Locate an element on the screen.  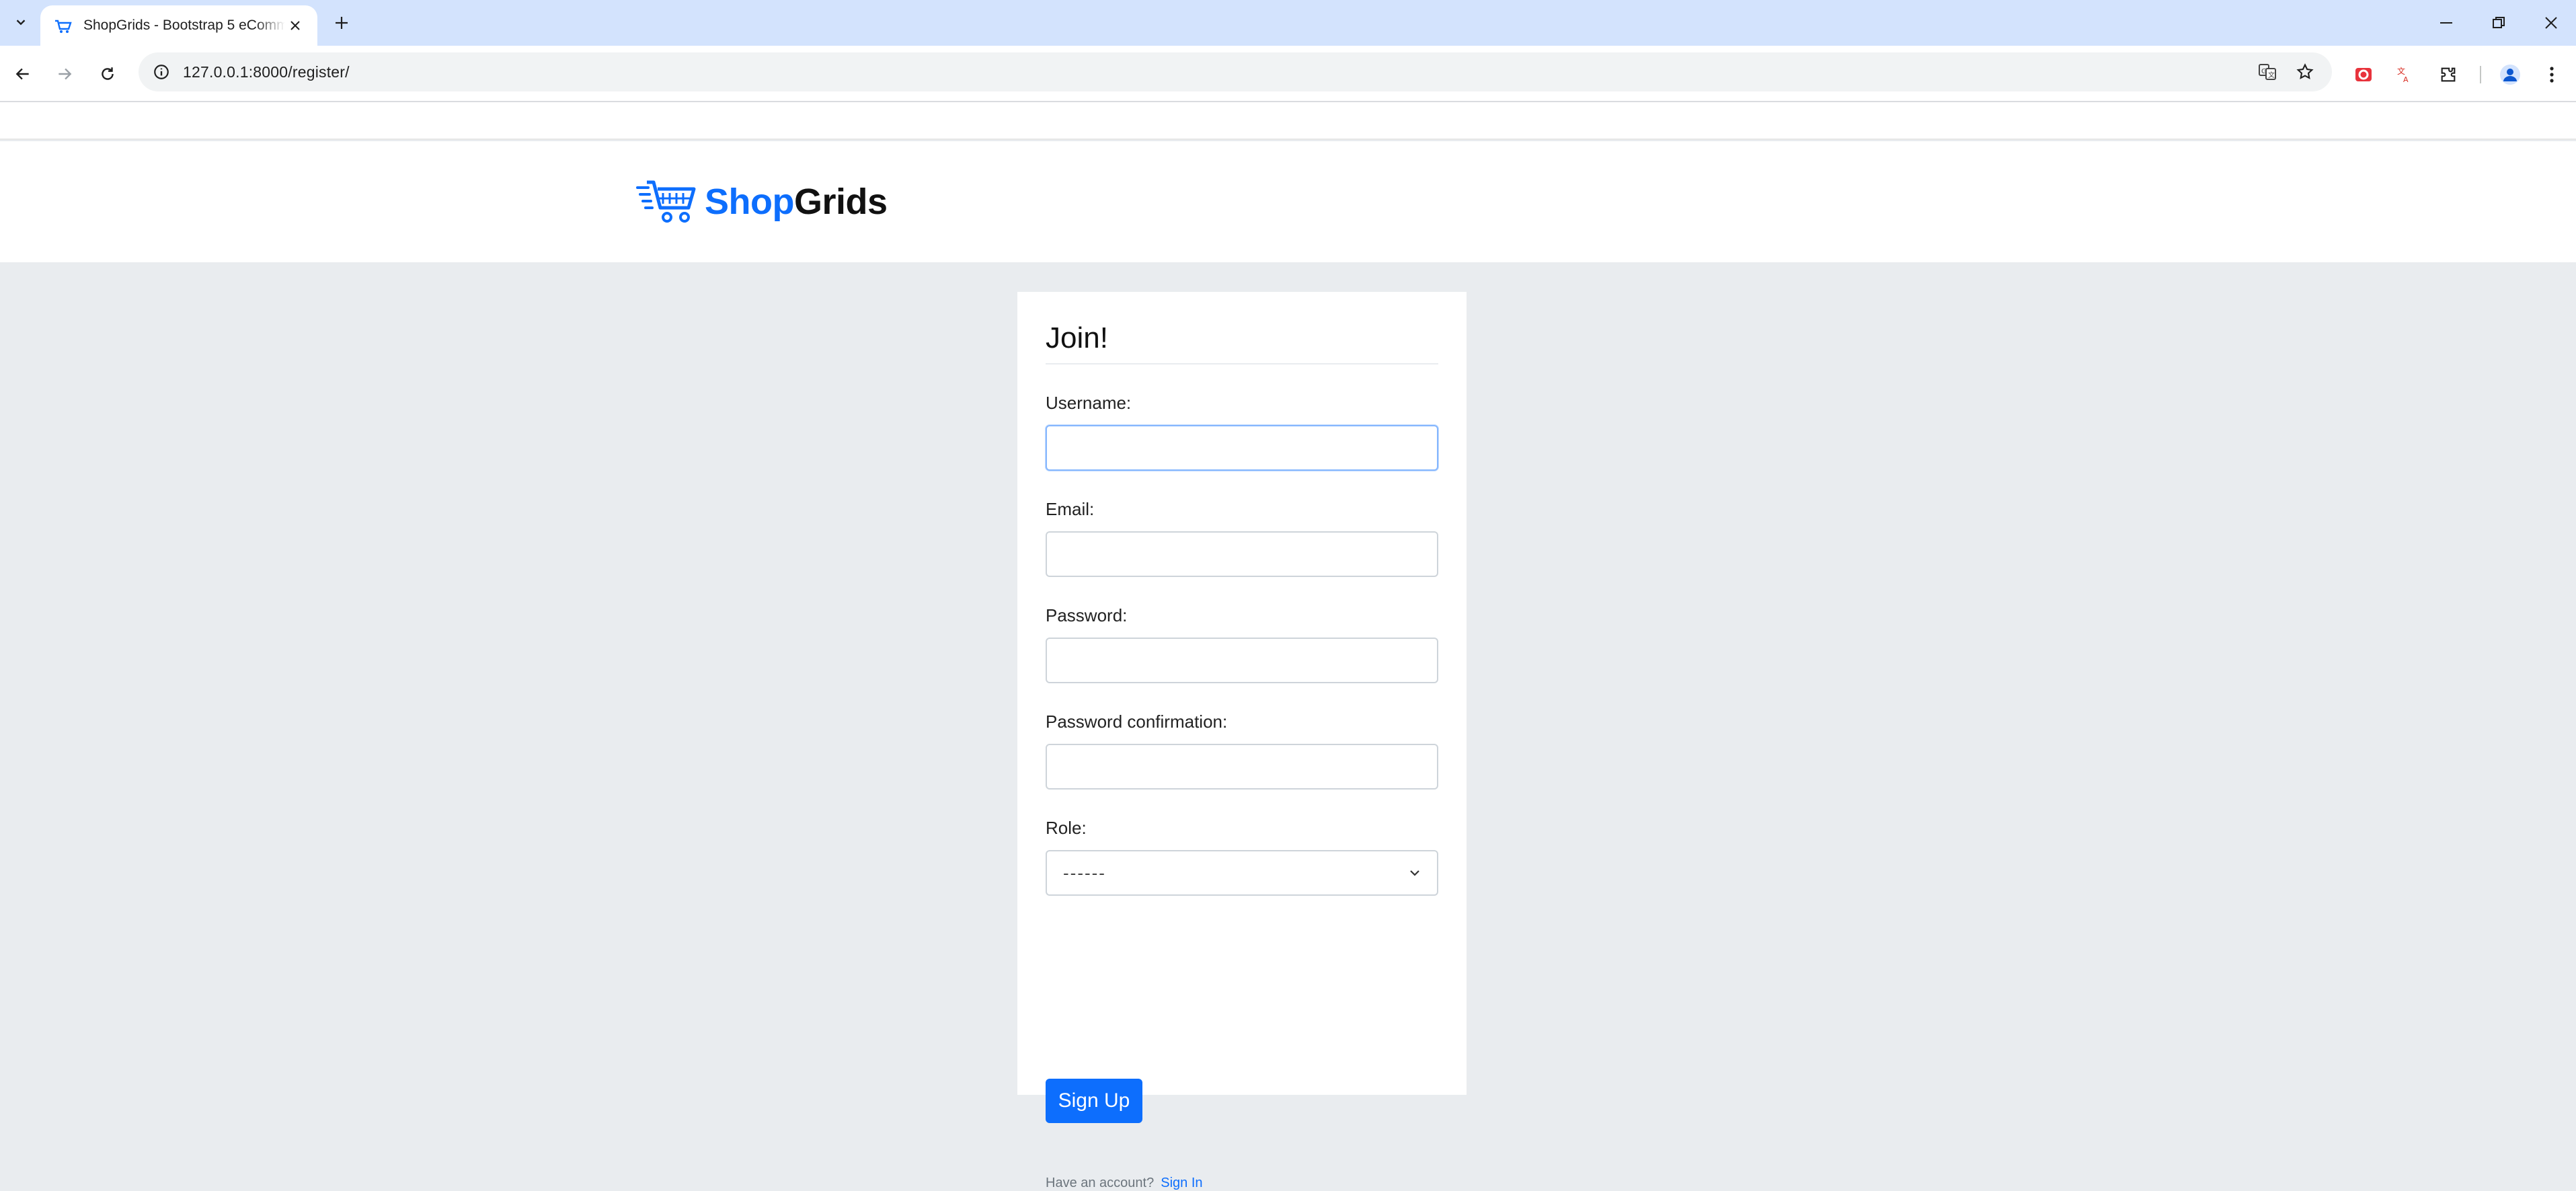
restore-icon is located at coordinates (2499, 23).